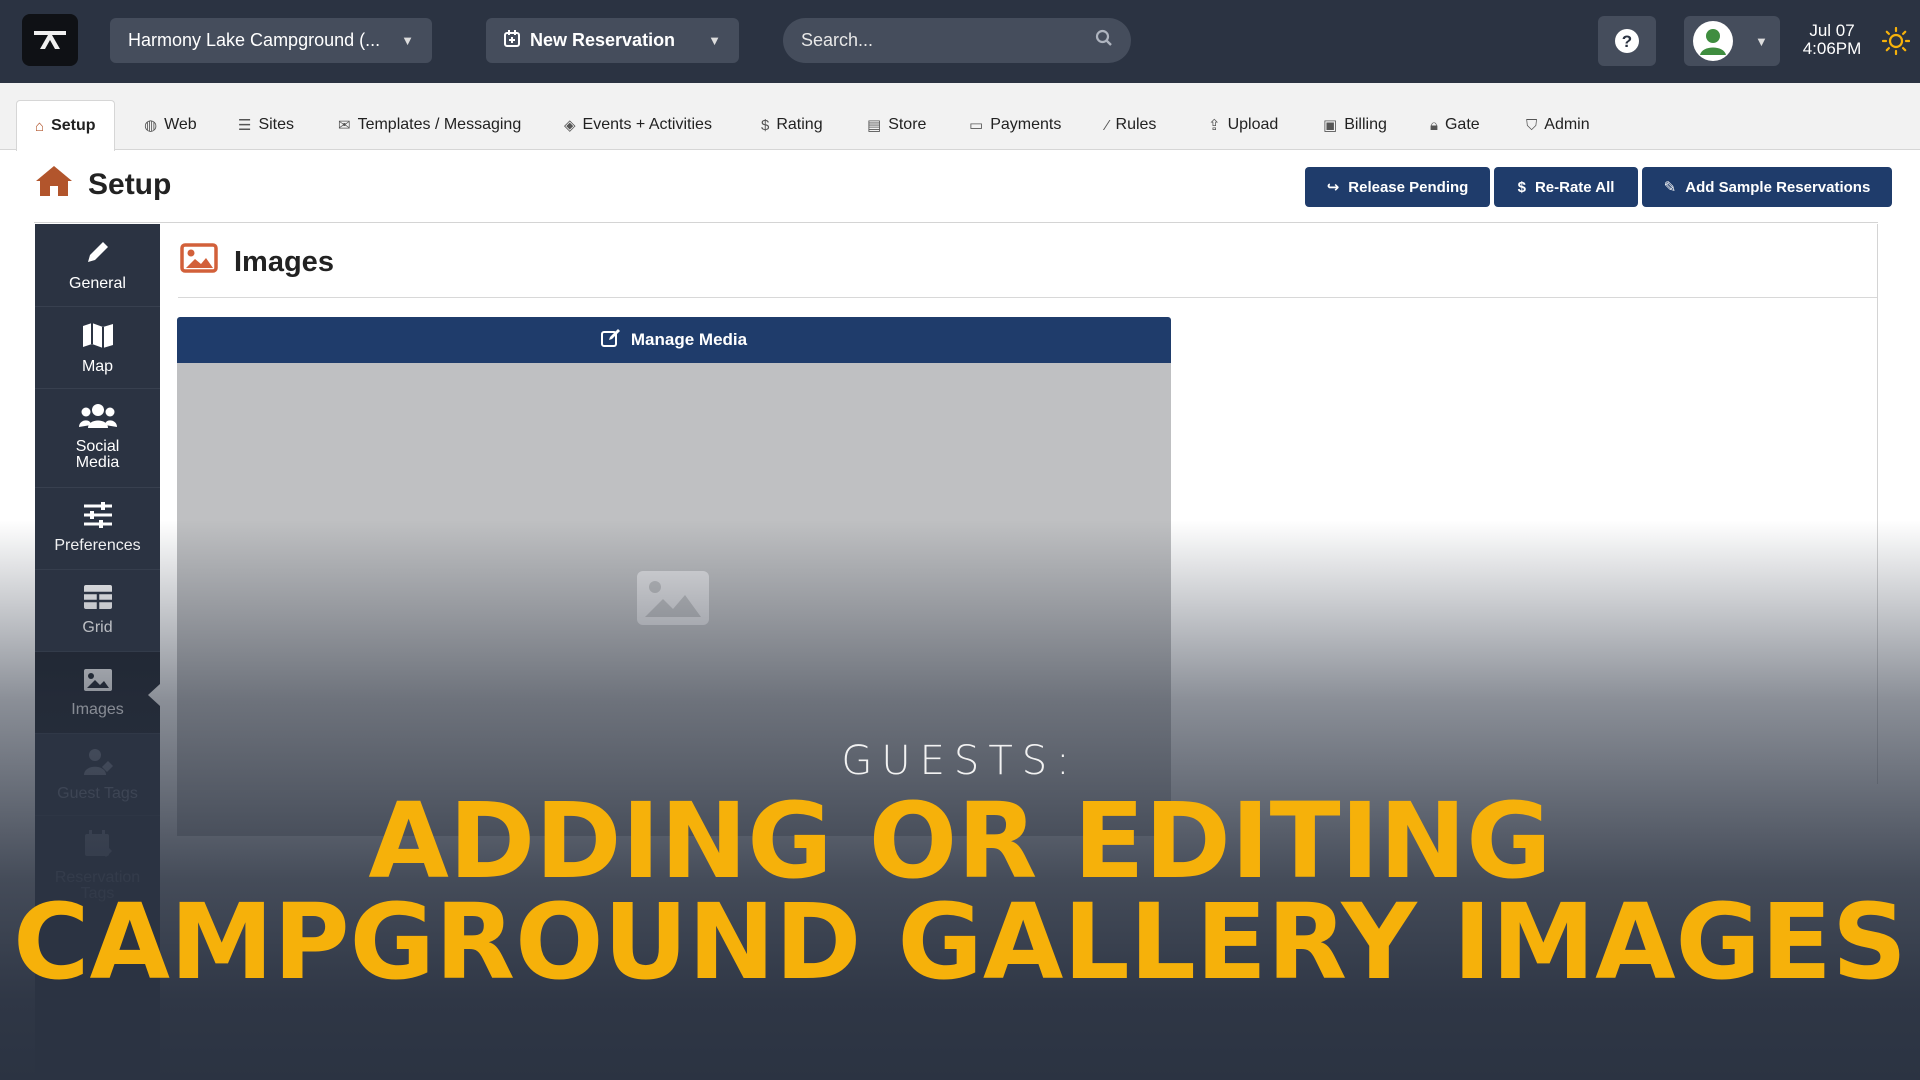  What do you see at coordinates (97, 599) in the screenshot?
I see `grid-icon` at bounding box center [97, 599].